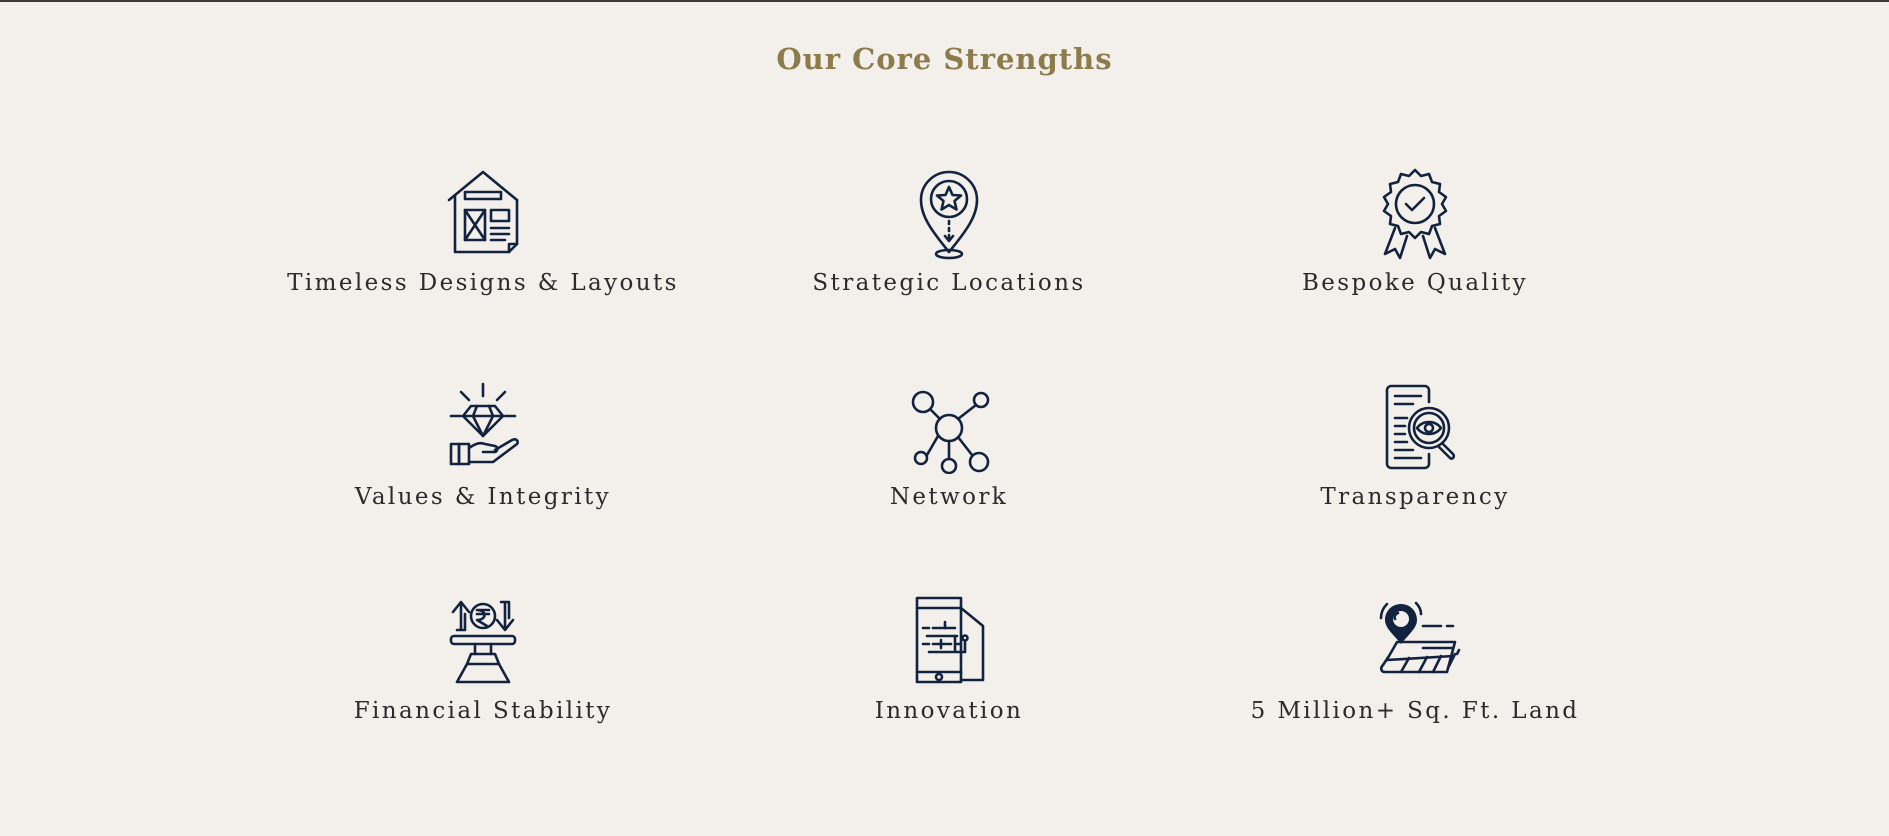 This screenshot has width=1889, height=836. Describe the element at coordinates (949, 497) in the screenshot. I see `strength-label: Network` at that location.